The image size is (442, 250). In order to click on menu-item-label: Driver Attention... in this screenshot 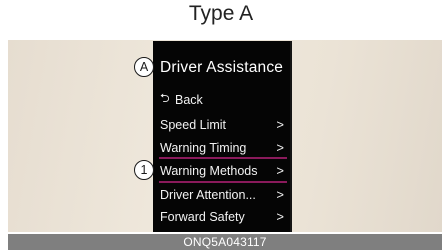, I will do `click(208, 194)`.